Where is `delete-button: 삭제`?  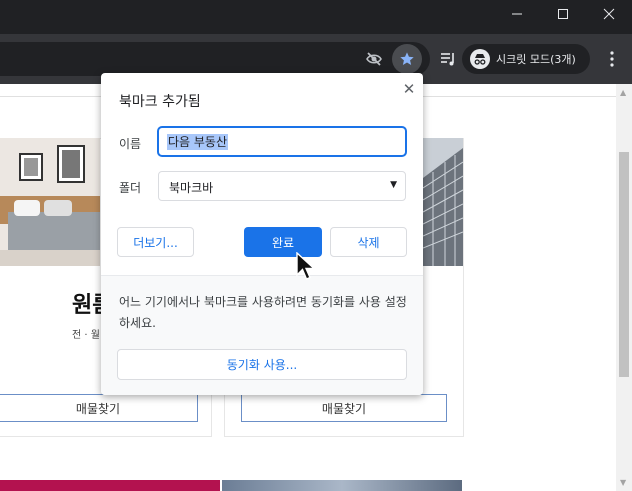 delete-button: 삭제 is located at coordinates (368, 242).